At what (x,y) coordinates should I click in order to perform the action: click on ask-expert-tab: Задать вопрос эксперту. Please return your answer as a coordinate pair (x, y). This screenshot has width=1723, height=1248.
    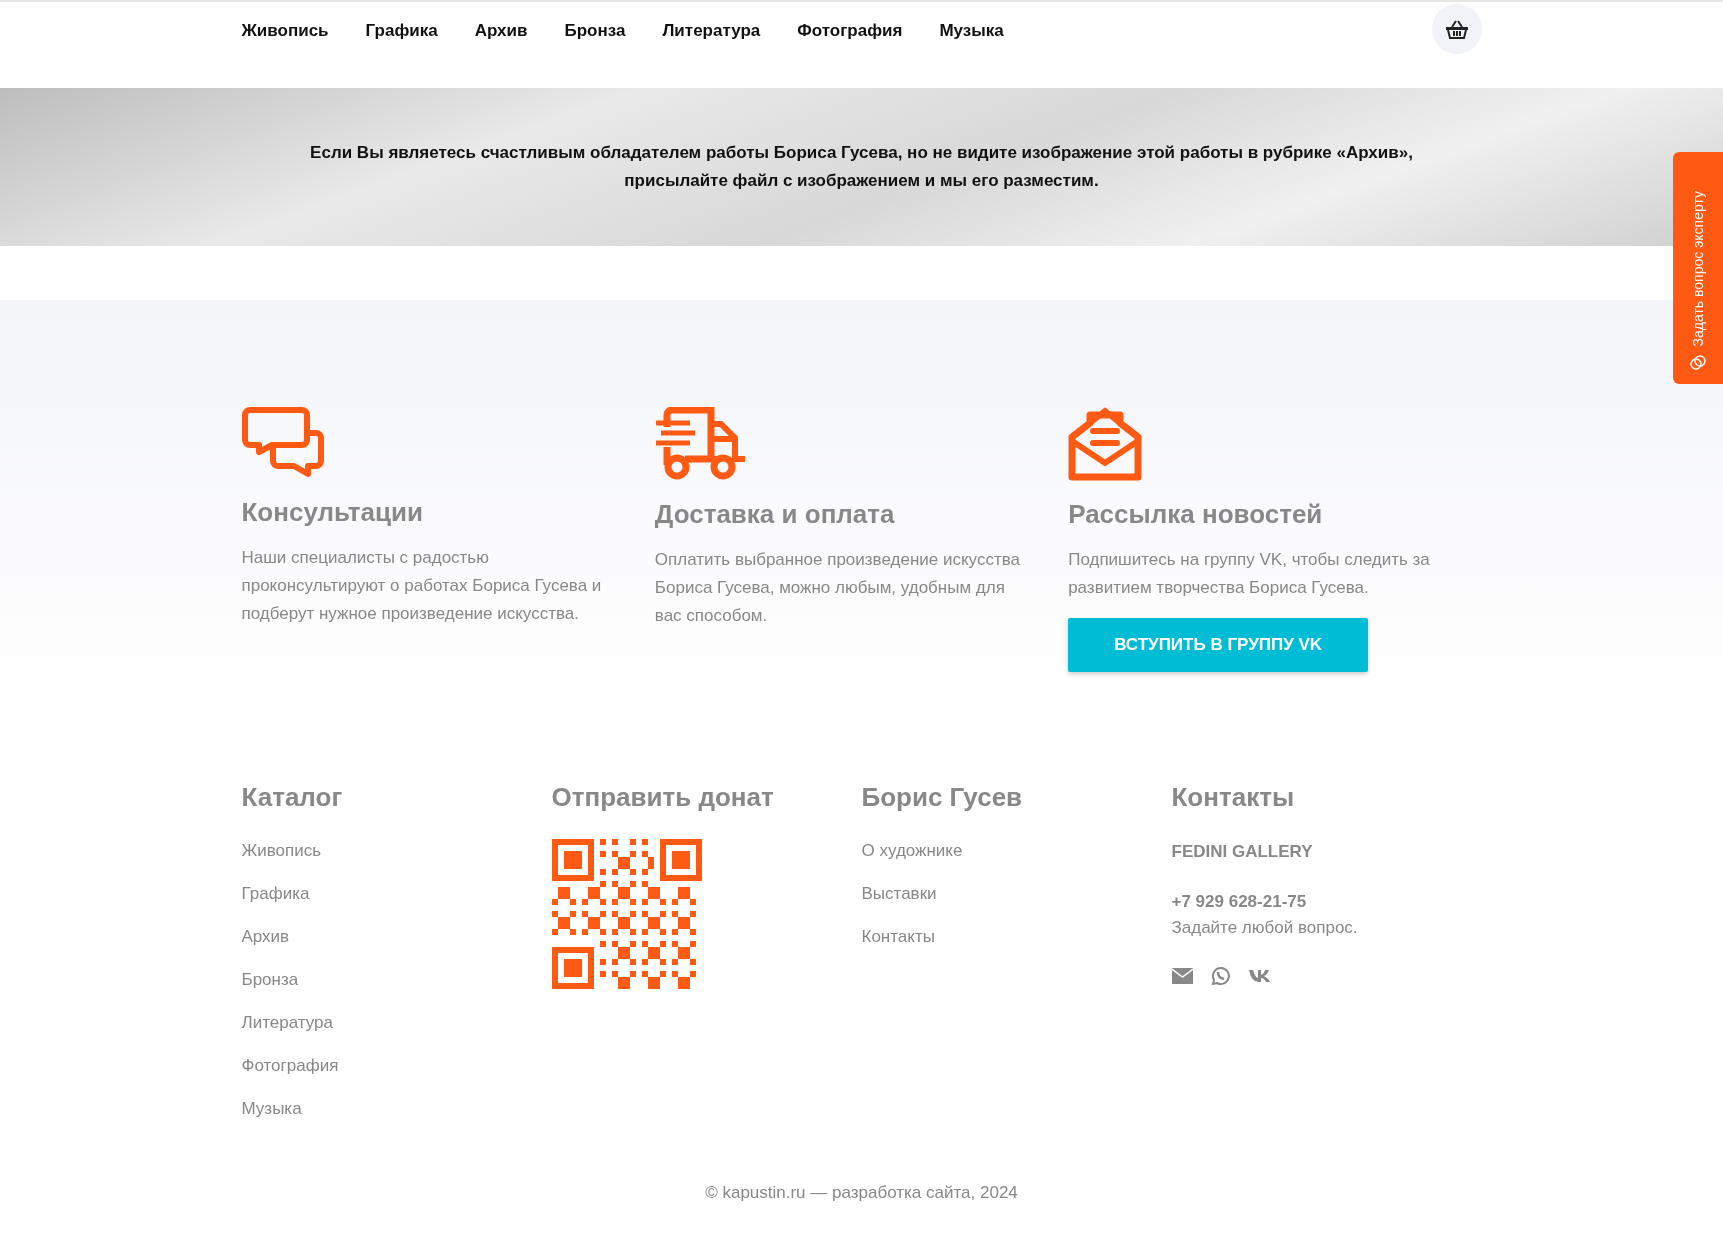
    Looking at the image, I should click on (1698, 268).